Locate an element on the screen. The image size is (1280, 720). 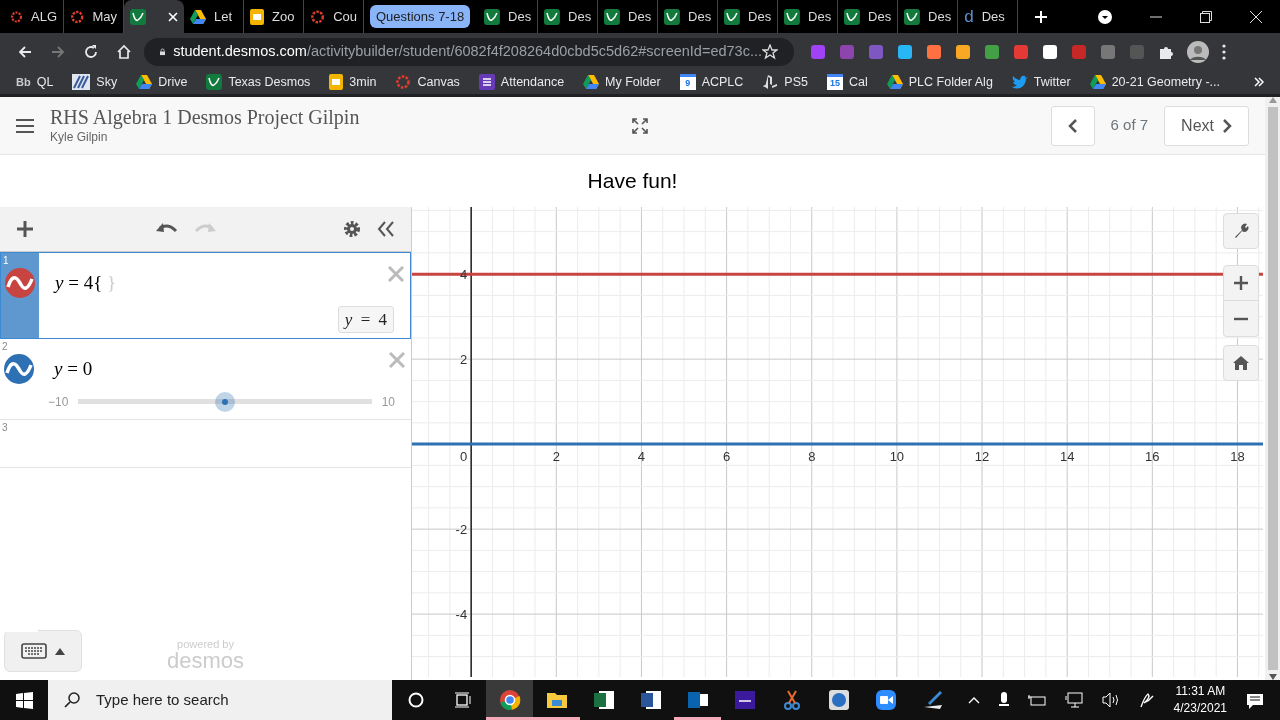
home-button is located at coordinates (1241, 363).